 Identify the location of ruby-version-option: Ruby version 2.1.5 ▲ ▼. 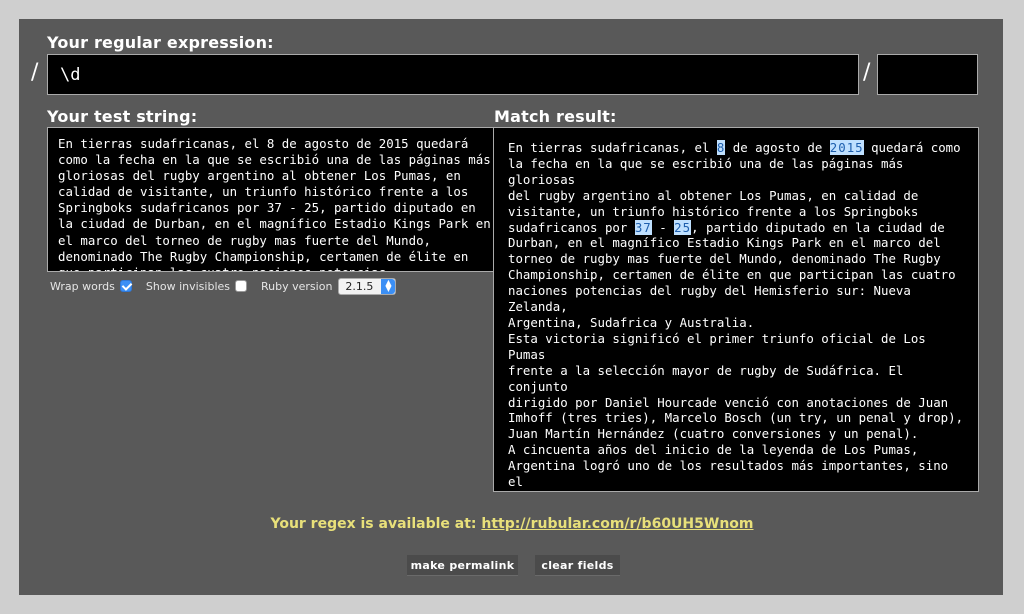
(329, 286).